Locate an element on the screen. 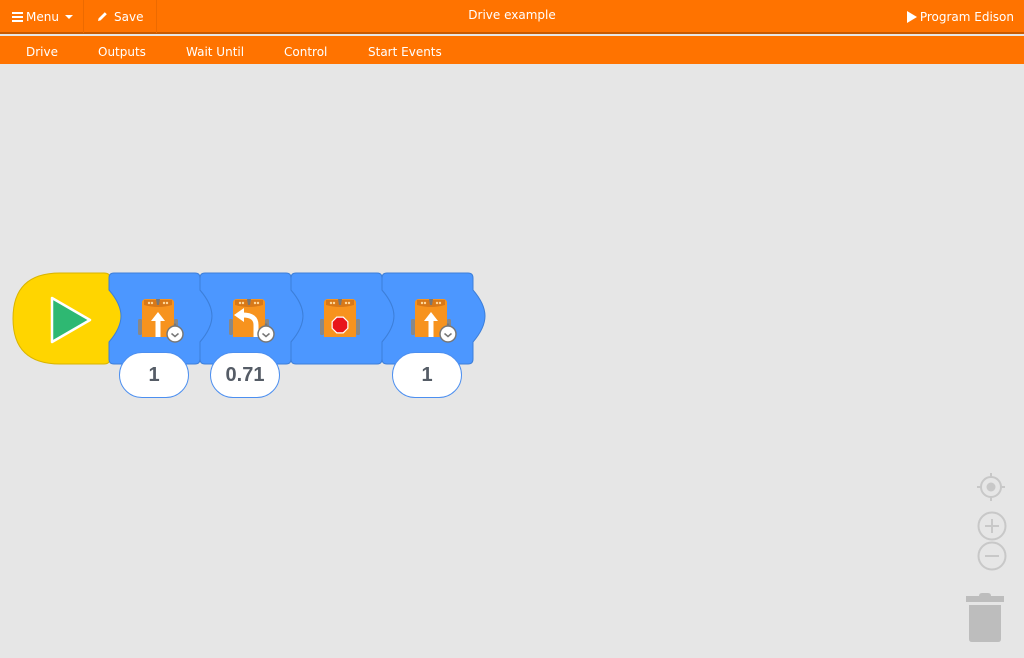 The height and width of the screenshot is (658, 1024). tab-control: Control is located at coordinates (305, 50).